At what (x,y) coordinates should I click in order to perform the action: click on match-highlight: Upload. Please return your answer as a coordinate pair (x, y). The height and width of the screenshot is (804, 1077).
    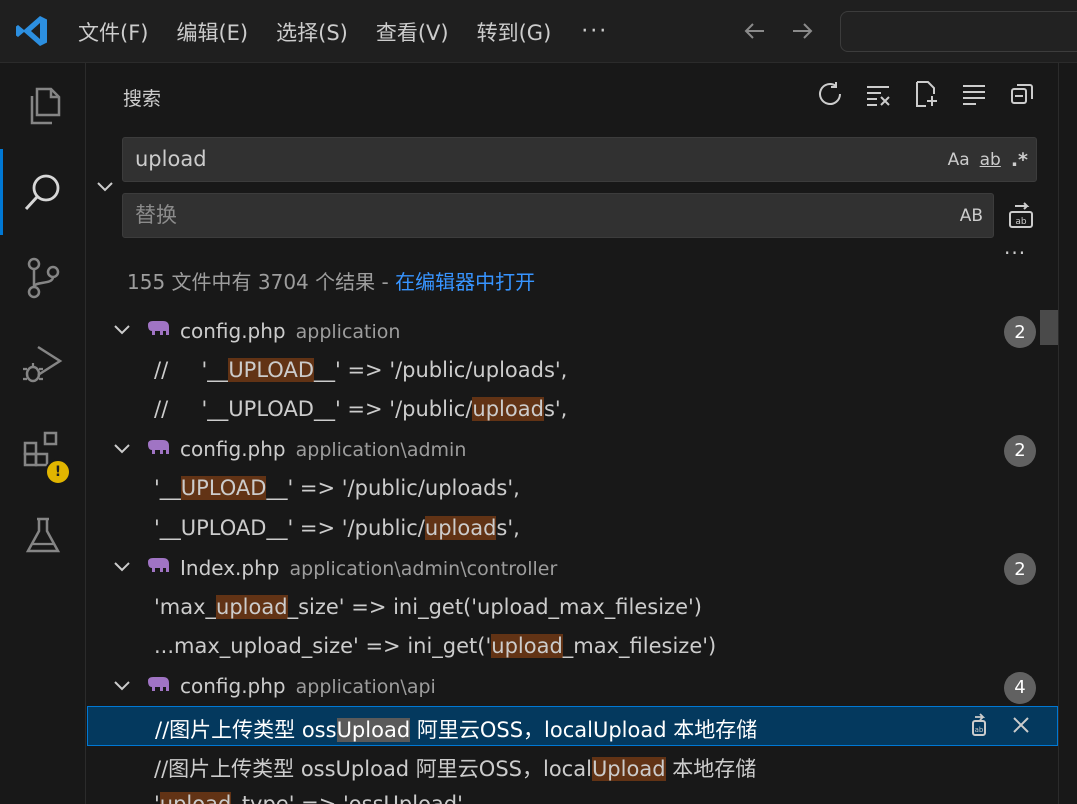
    Looking at the image, I should click on (628, 768).